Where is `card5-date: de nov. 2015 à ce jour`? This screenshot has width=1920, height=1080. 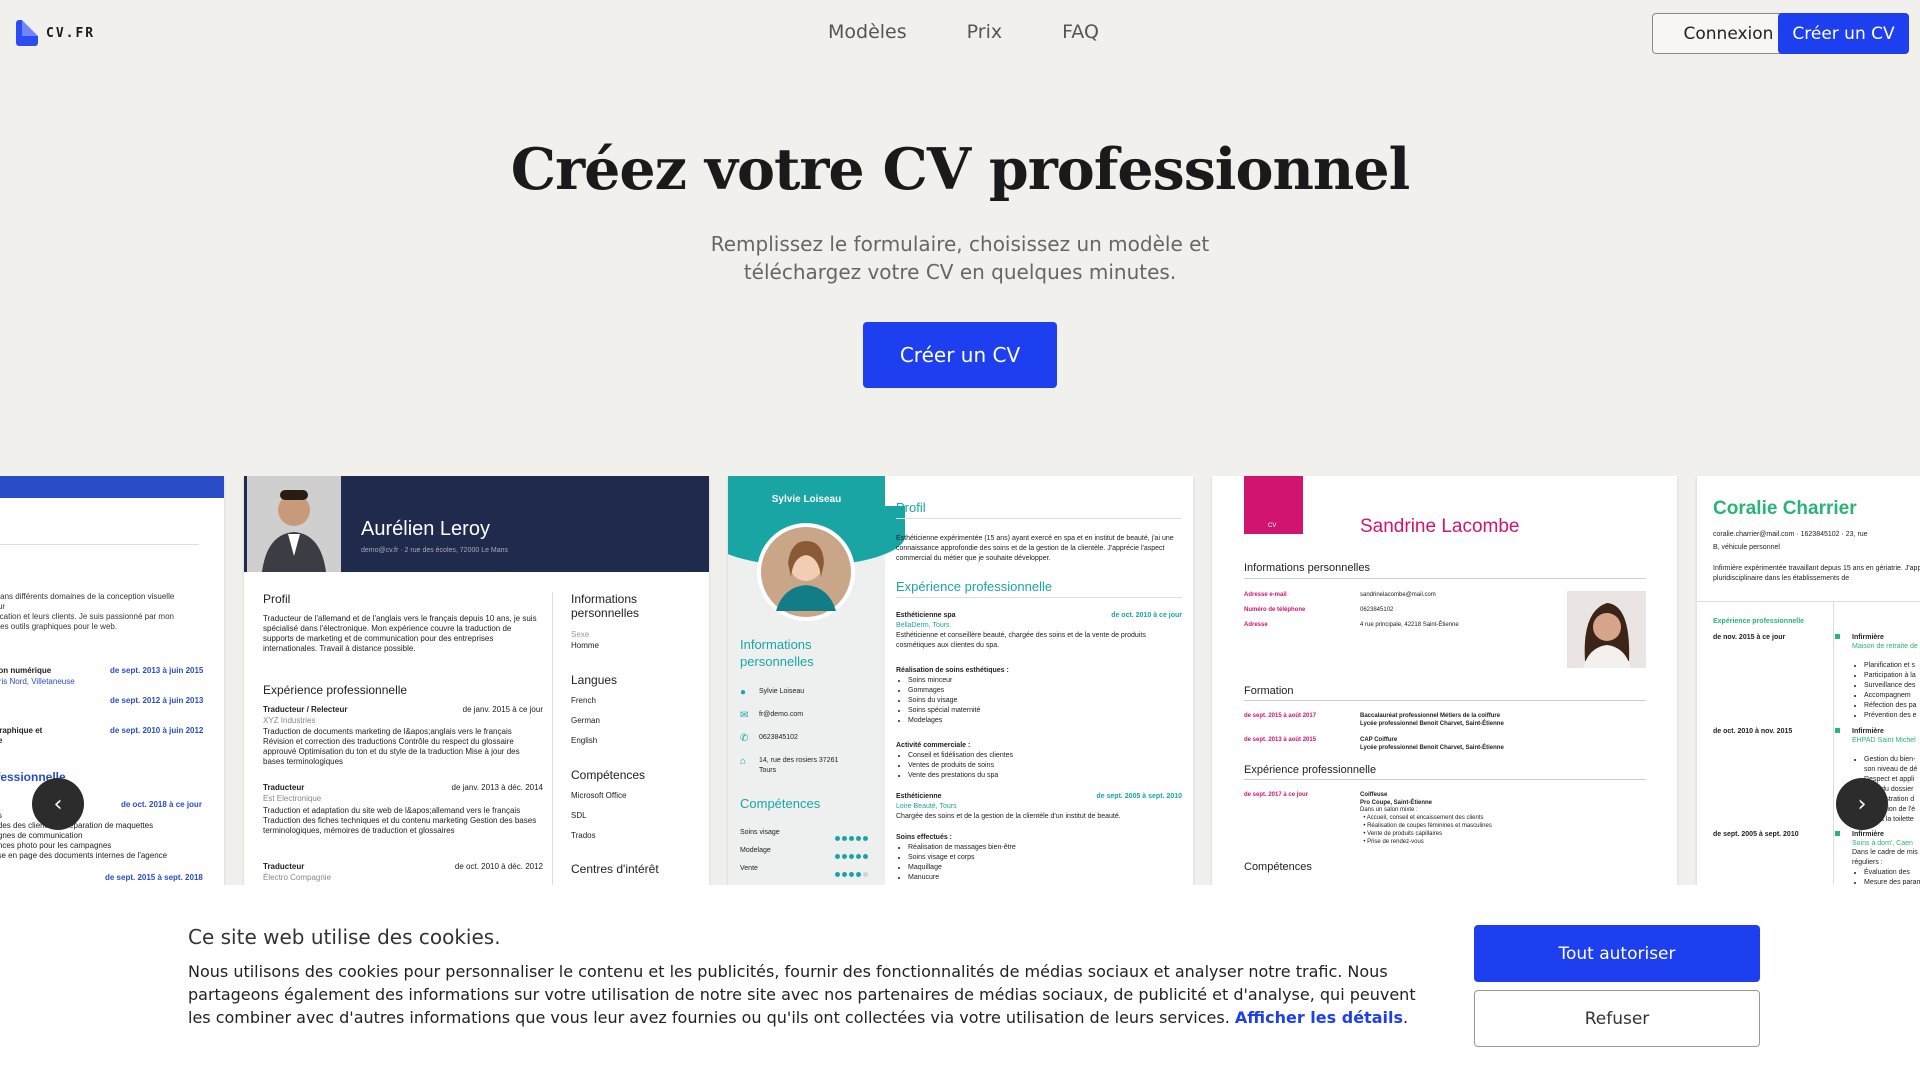
card5-date: de nov. 2015 à ce jour is located at coordinates (1749, 637).